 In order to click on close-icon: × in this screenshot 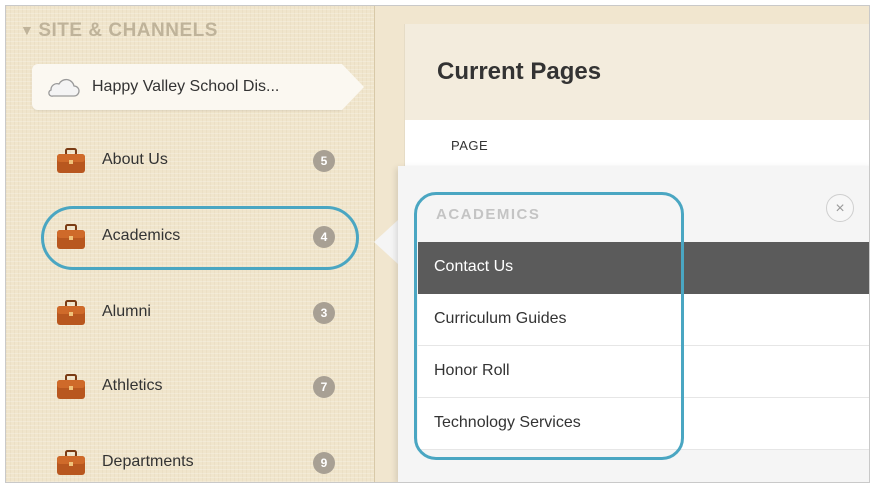, I will do `click(840, 208)`.